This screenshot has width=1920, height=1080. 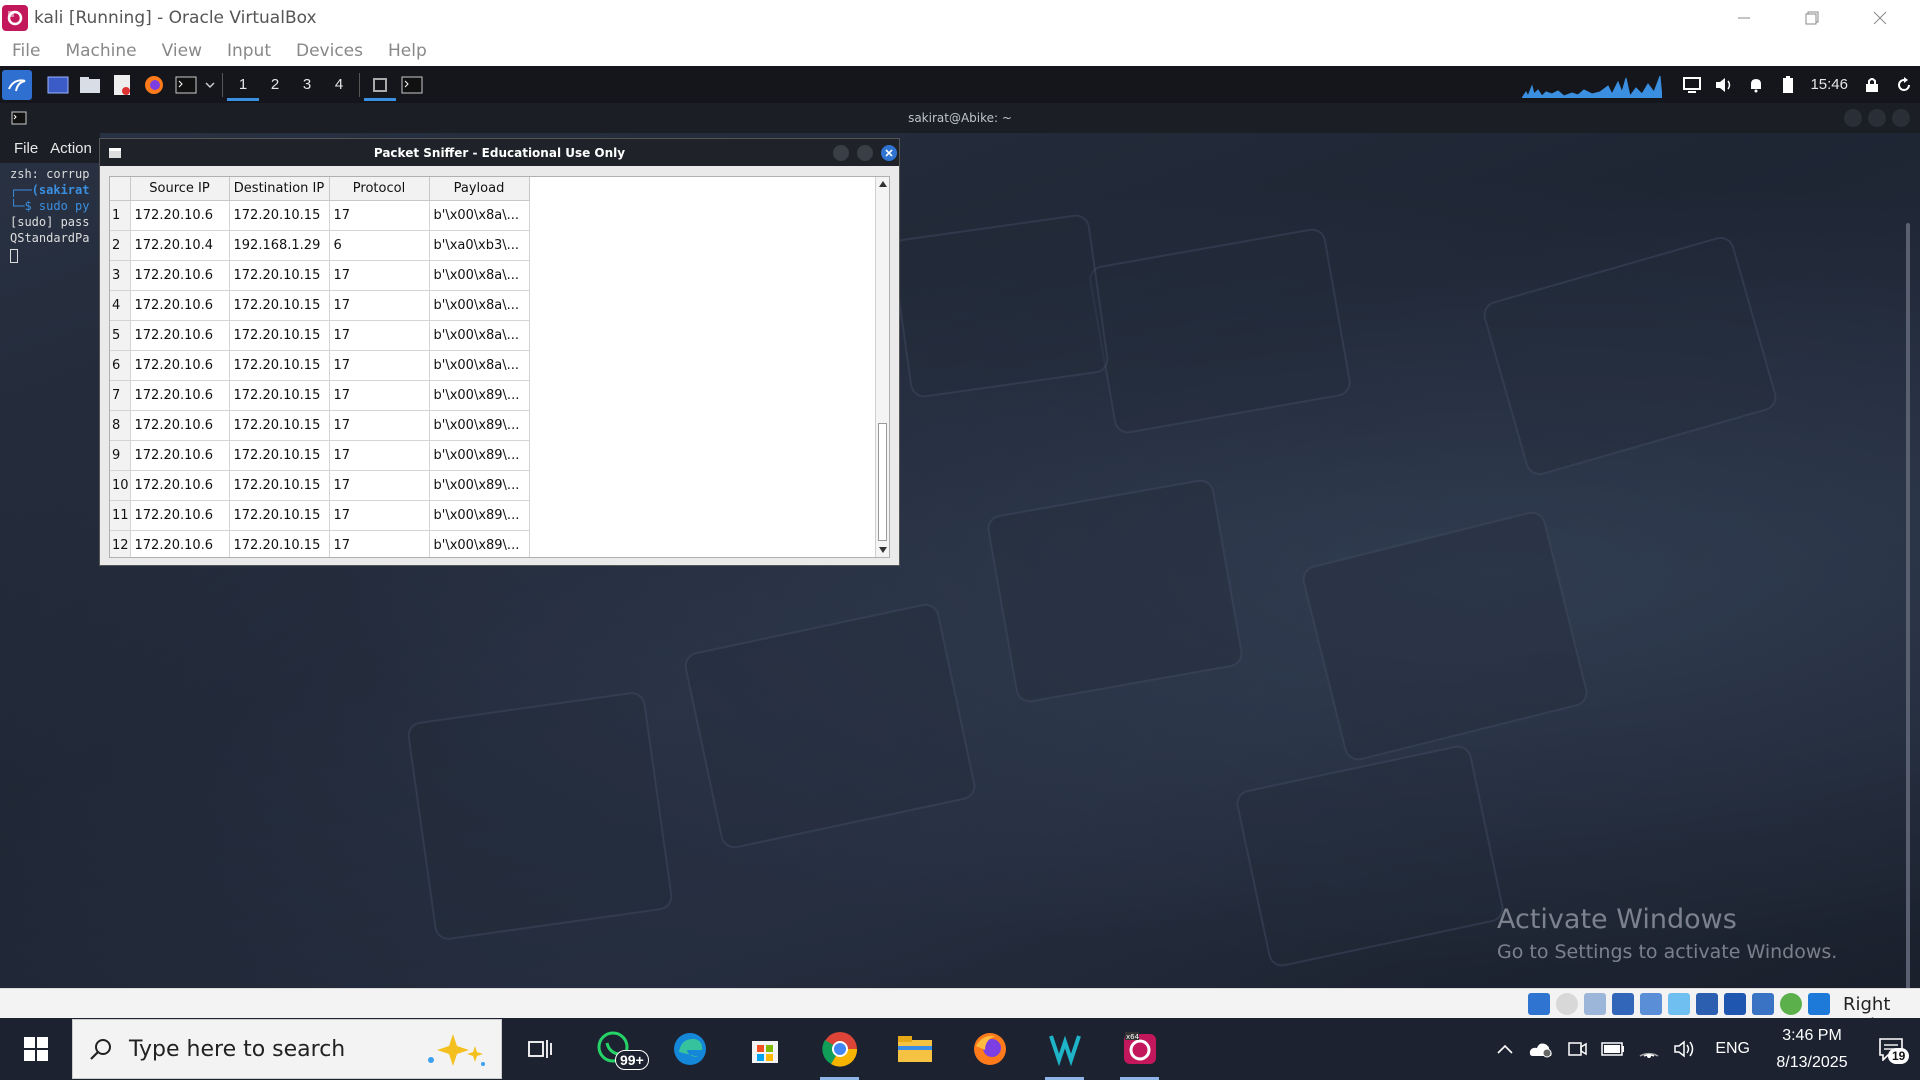 What do you see at coordinates (120, 515) in the screenshot?
I see `row-number-cell: 11` at bounding box center [120, 515].